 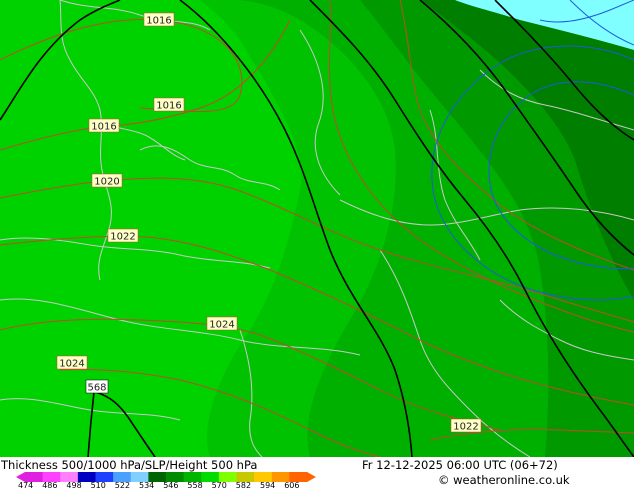 I want to click on colorbar-tick-label: 594, so click(x=268, y=485).